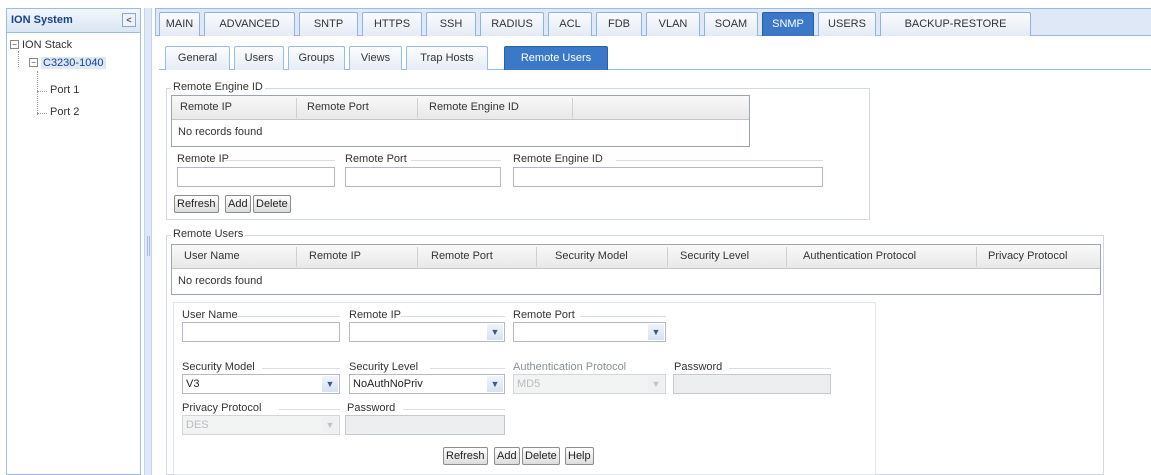  Describe the element at coordinates (427, 332) in the screenshot. I see `user-remote-ip-combo: ▼` at that location.